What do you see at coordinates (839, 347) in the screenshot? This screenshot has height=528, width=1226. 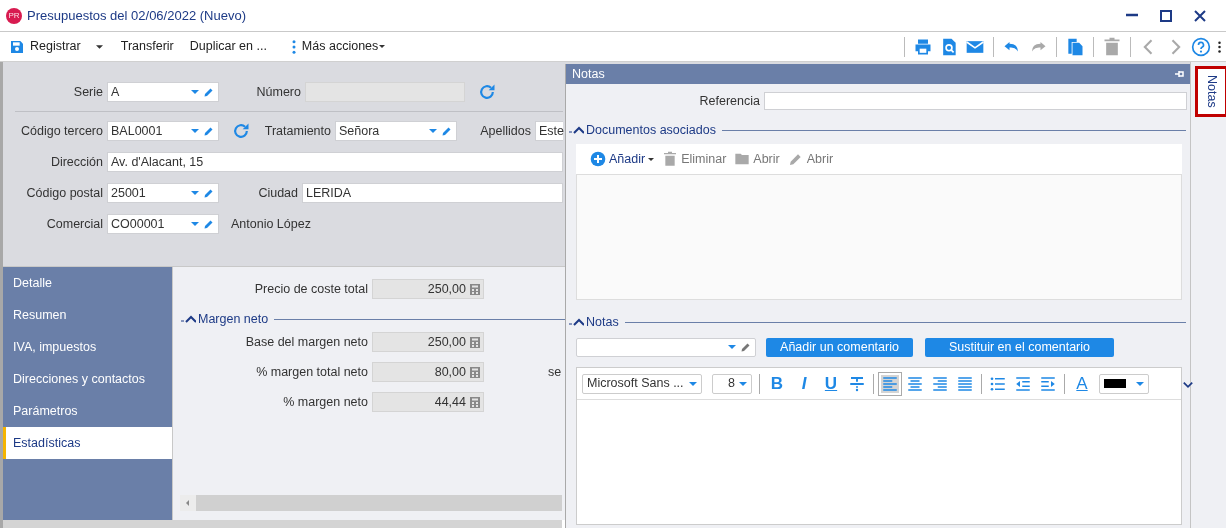 I see `comment-button: Añadir un comentario` at bounding box center [839, 347].